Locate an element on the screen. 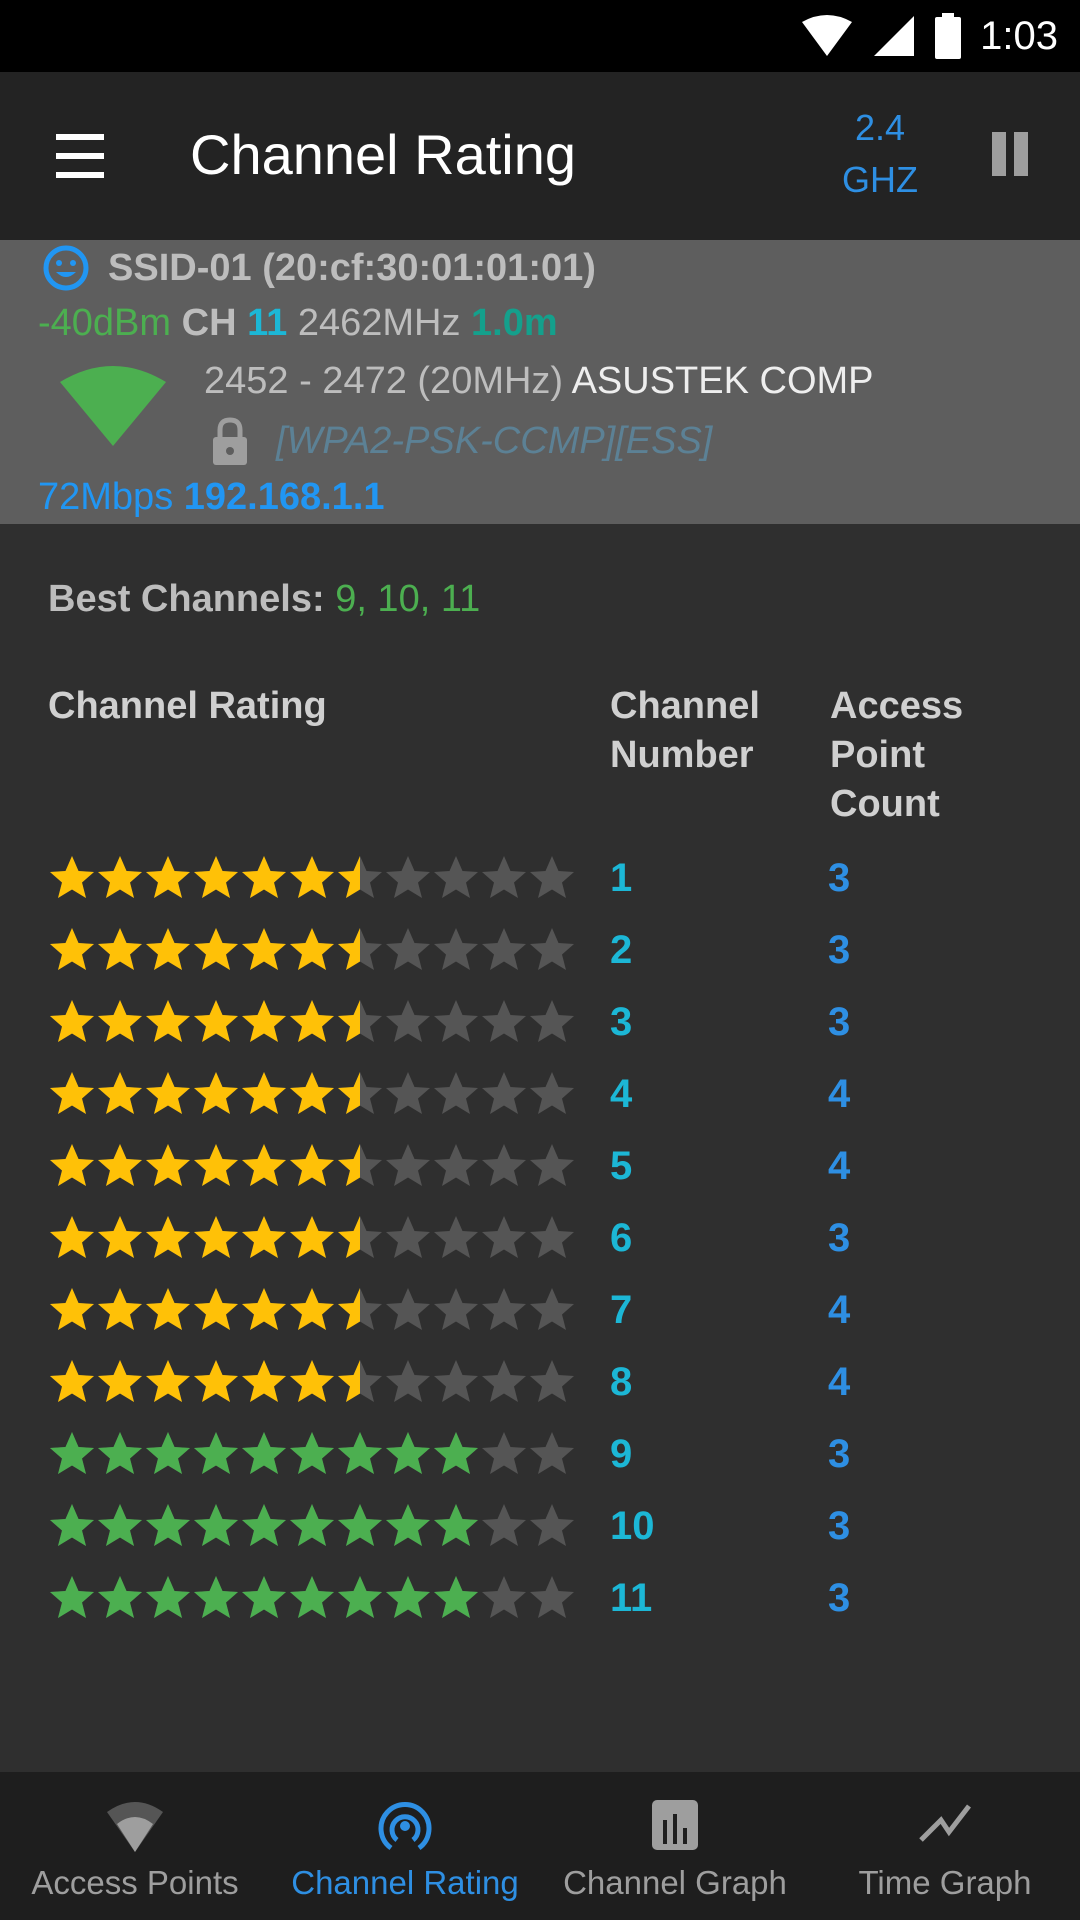 The width and height of the screenshot is (1080, 1920). channel-number: 3 is located at coordinates (621, 1022).